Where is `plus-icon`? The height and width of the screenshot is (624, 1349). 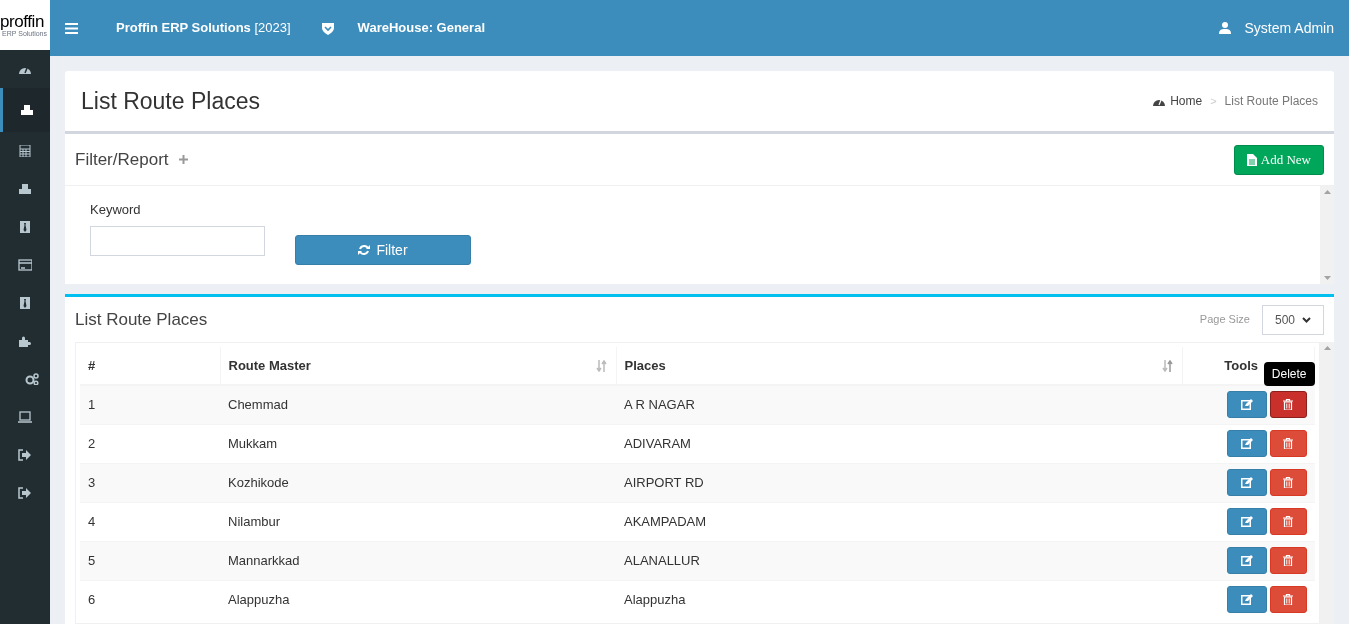 plus-icon is located at coordinates (183, 159).